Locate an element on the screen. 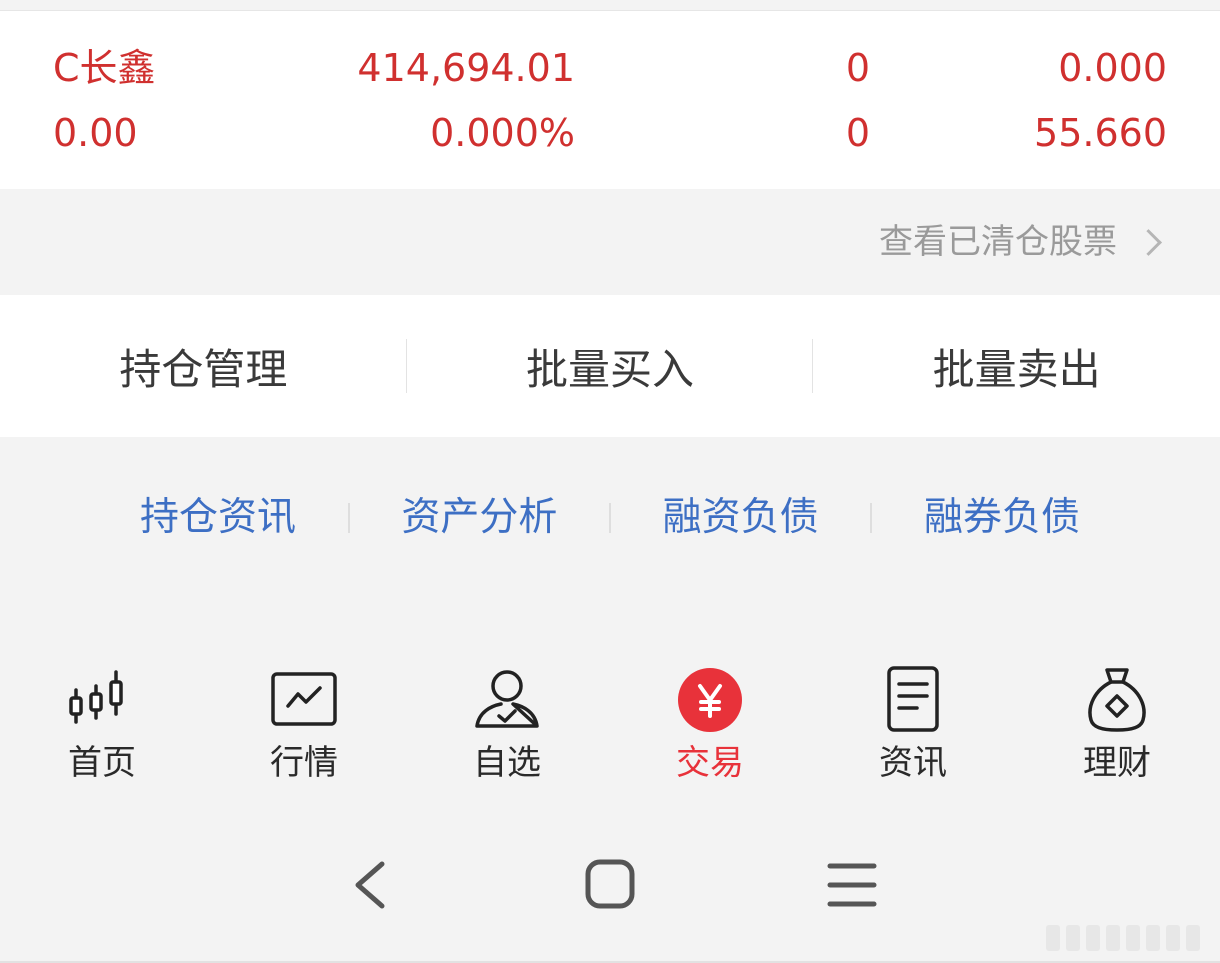 The height and width of the screenshot is (963, 1220). batch-buy-button: 批量买入 is located at coordinates (610, 366).